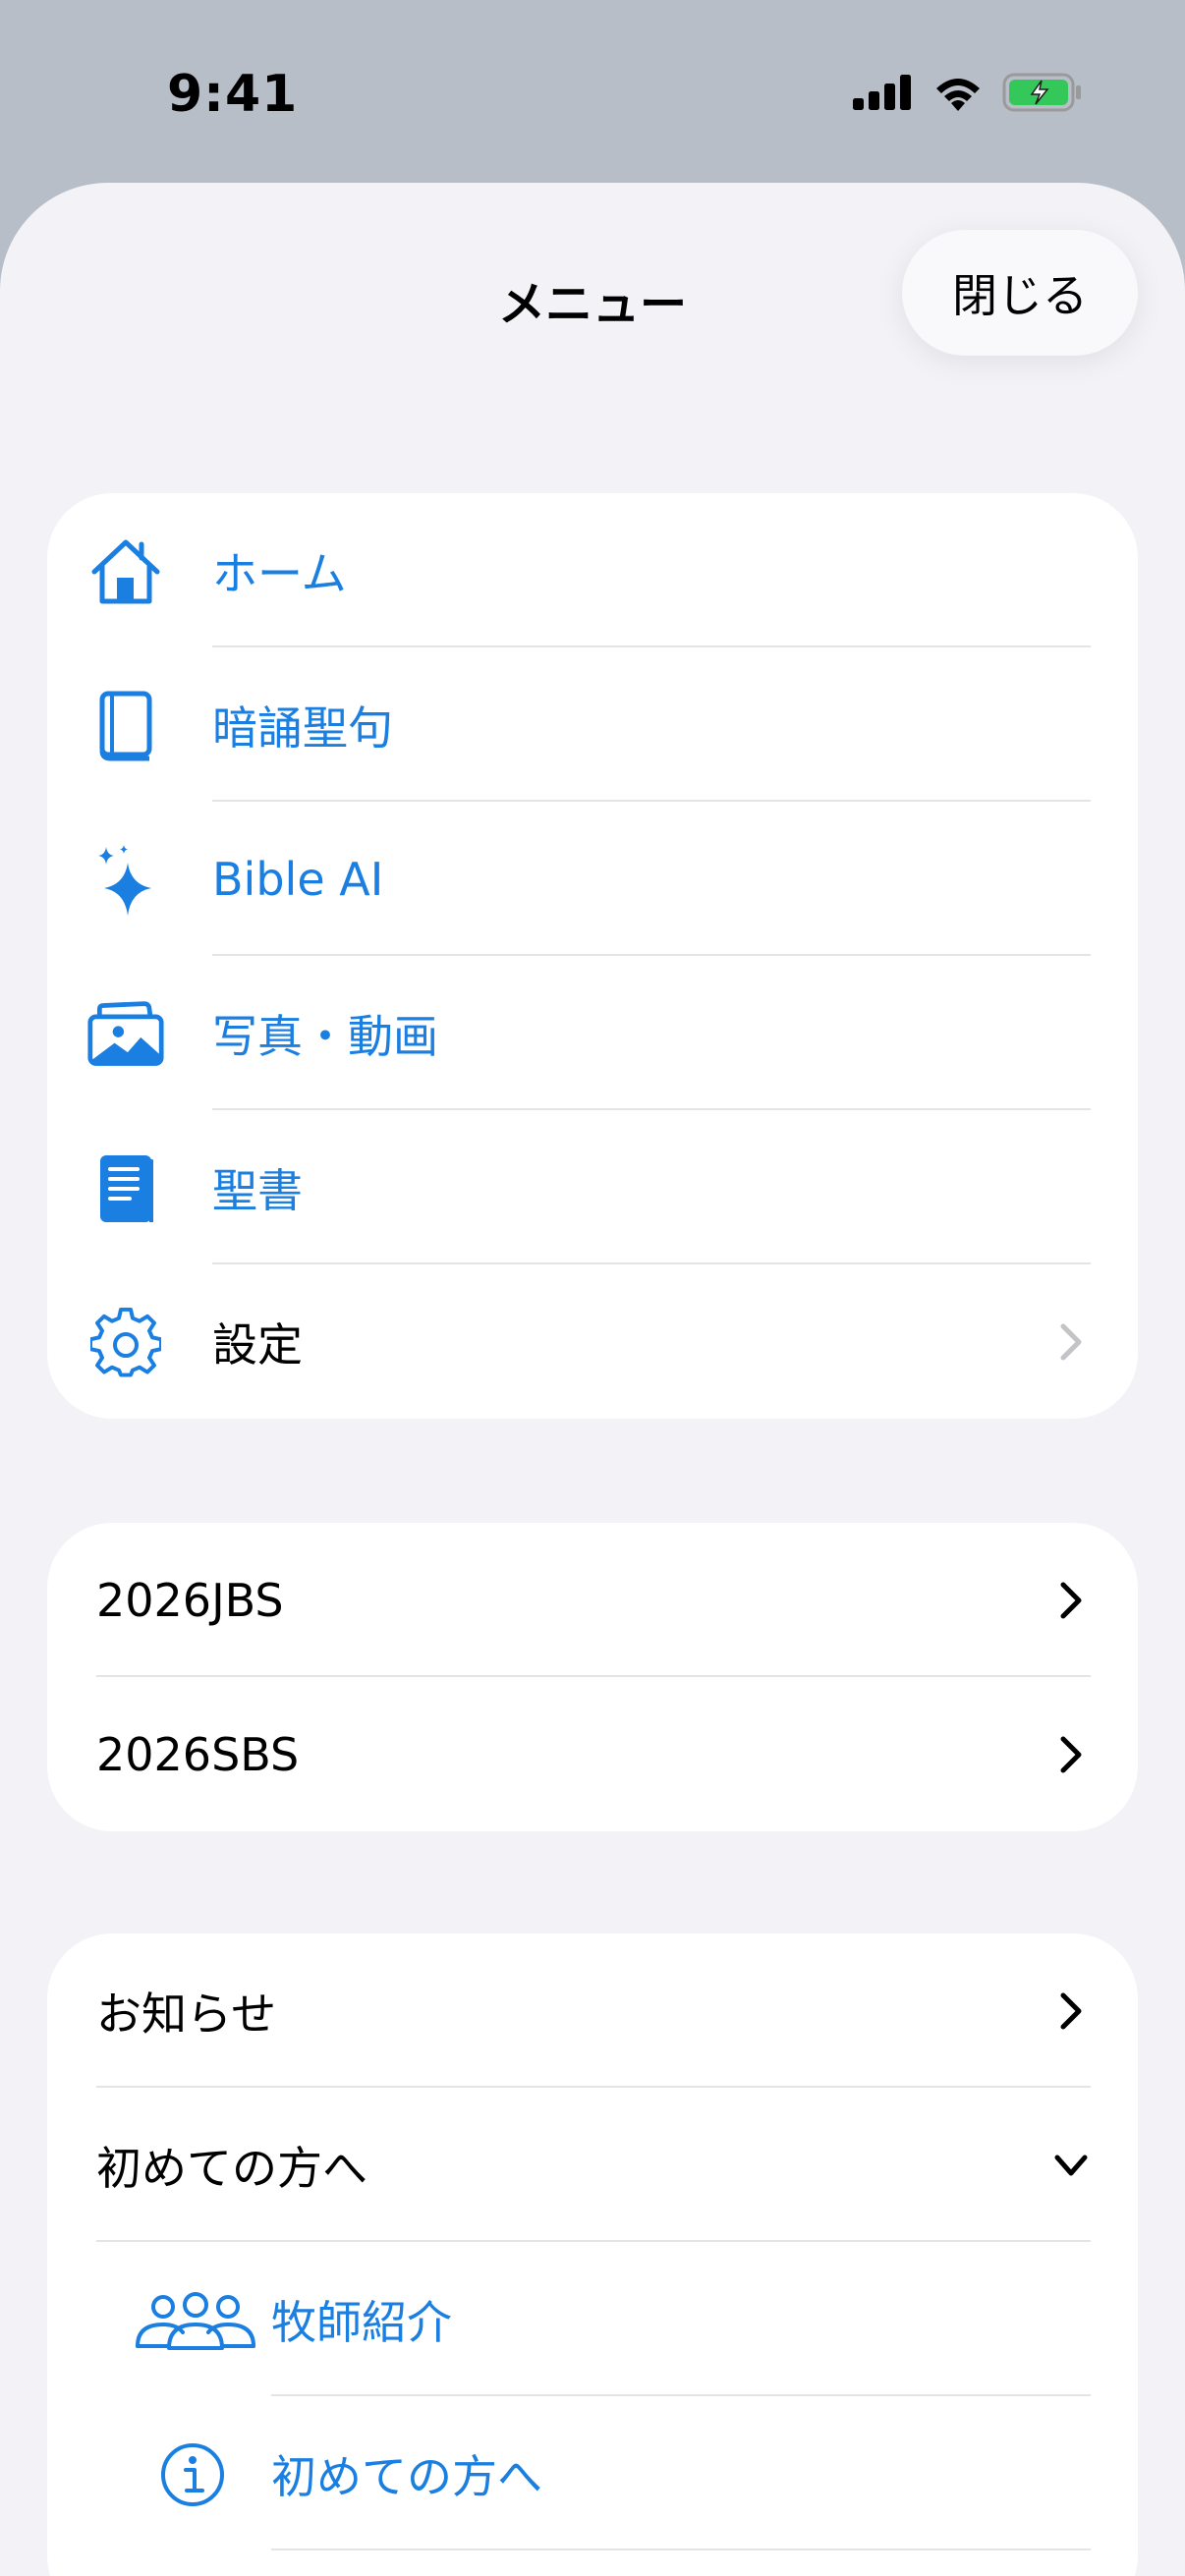  What do you see at coordinates (592, 879) in the screenshot?
I see `menu-item-bible-ai: Bible AI` at bounding box center [592, 879].